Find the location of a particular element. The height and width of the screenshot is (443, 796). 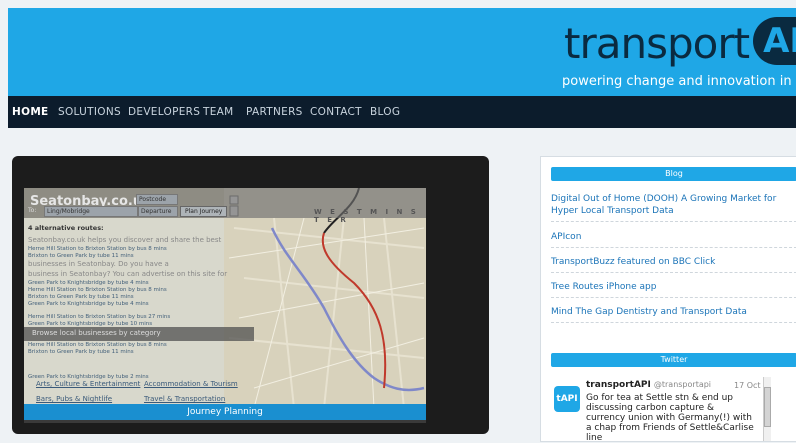

blog-post-link: APIcon is located at coordinates (673, 239).